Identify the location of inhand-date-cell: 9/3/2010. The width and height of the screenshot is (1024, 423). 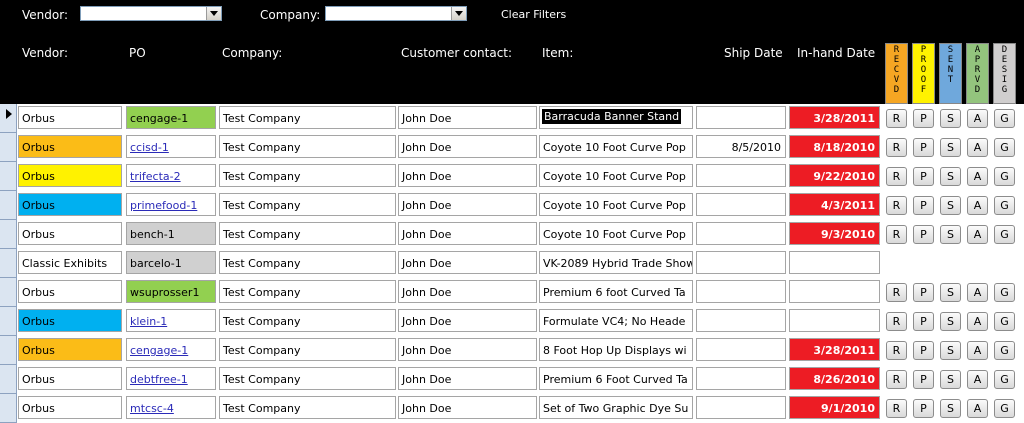
(834, 233).